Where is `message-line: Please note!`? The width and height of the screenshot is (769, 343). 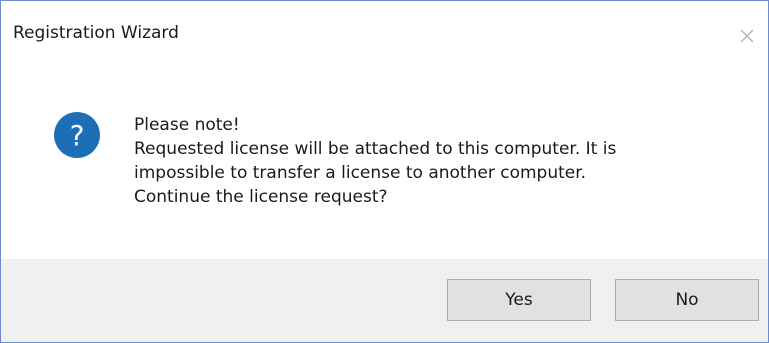 message-line: Please note! is located at coordinates (187, 125).